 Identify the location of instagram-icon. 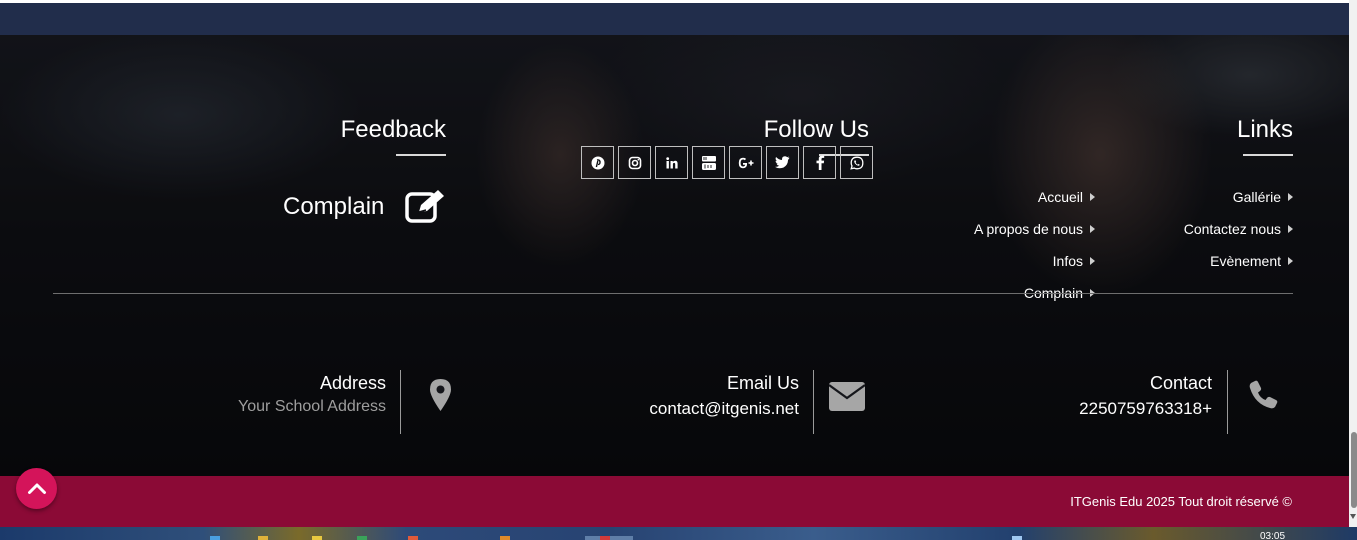
(634, 162).